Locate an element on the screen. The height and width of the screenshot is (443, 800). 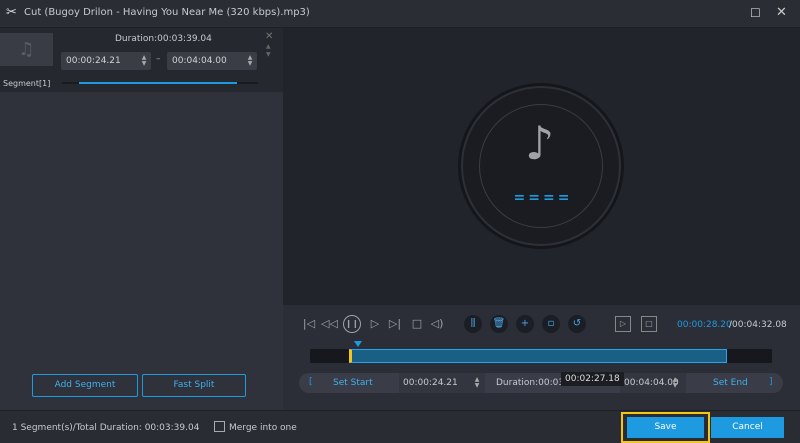
current-time: 00:00:28.20 is located at coordinates (704, 325).